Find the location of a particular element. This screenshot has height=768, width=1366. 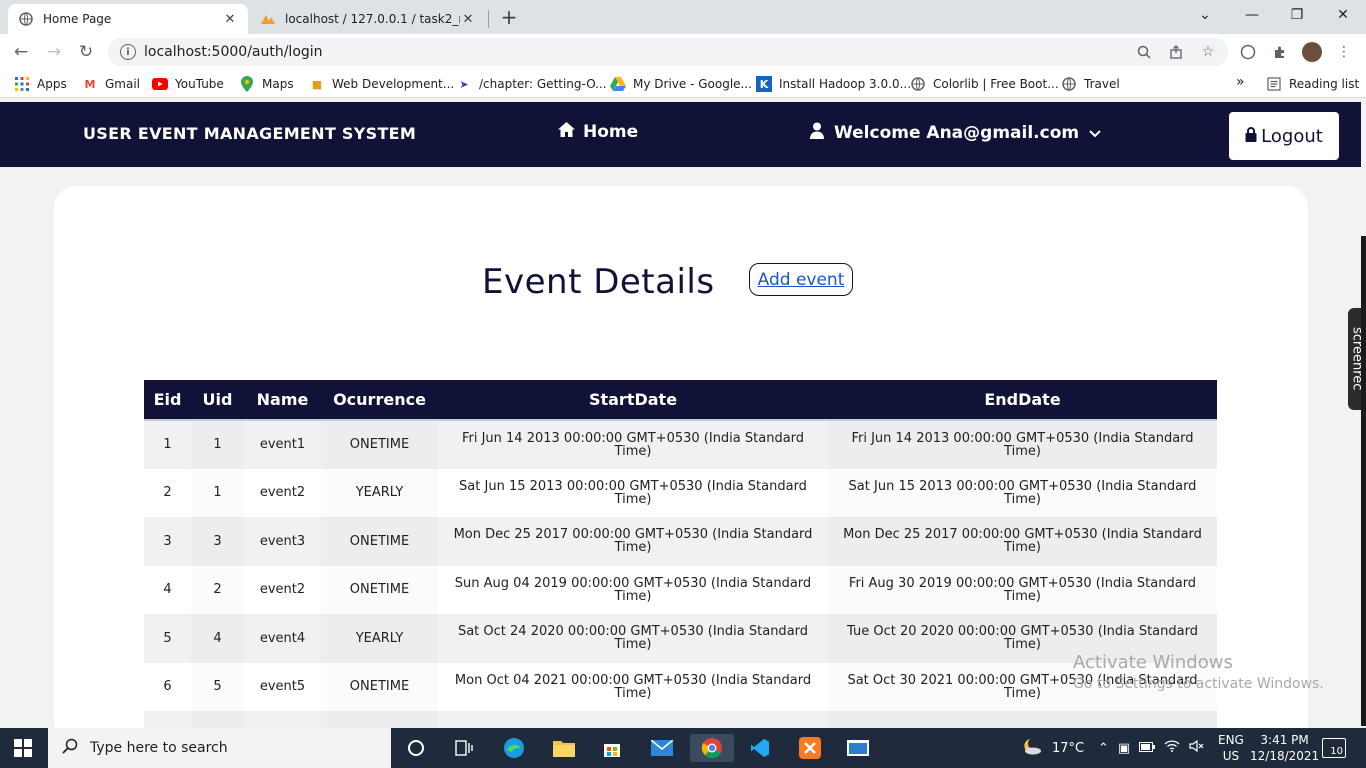

back-arrow-icon: ← is located at coordinates (21, 52).